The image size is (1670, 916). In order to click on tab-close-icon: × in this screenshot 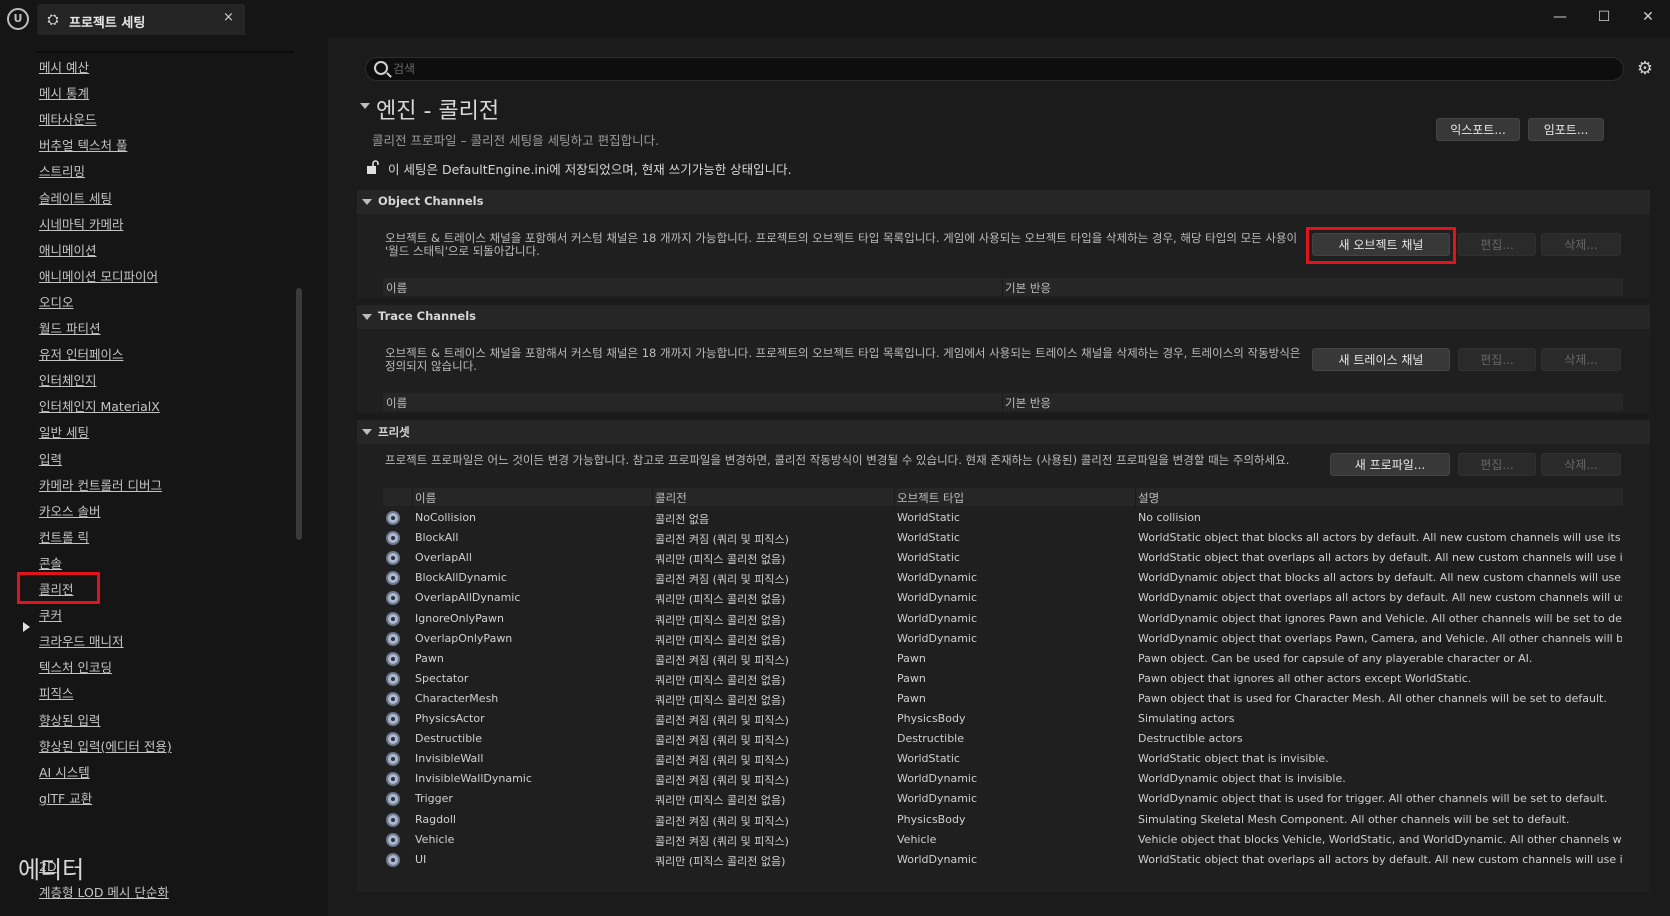, I will do `click(228, 17)`.